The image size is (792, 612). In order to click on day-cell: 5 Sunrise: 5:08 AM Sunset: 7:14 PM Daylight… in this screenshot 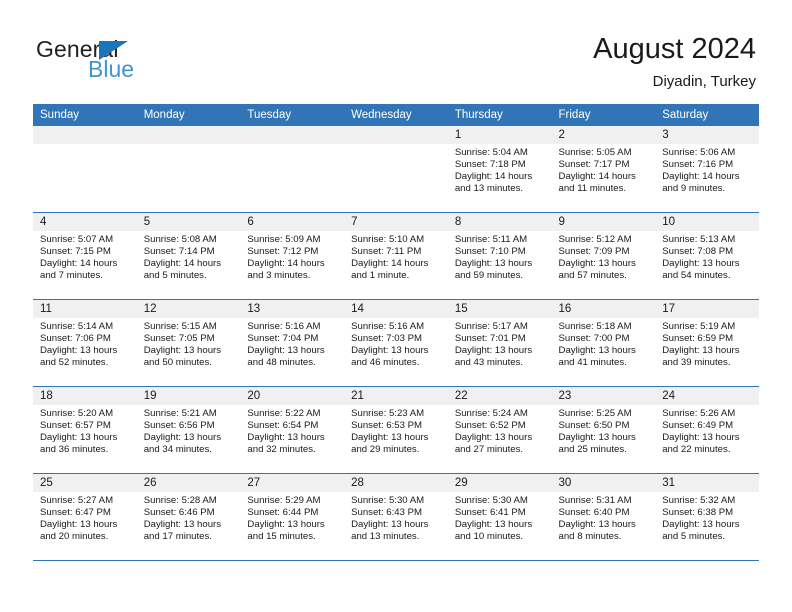, I will do `click(188, 256)`.